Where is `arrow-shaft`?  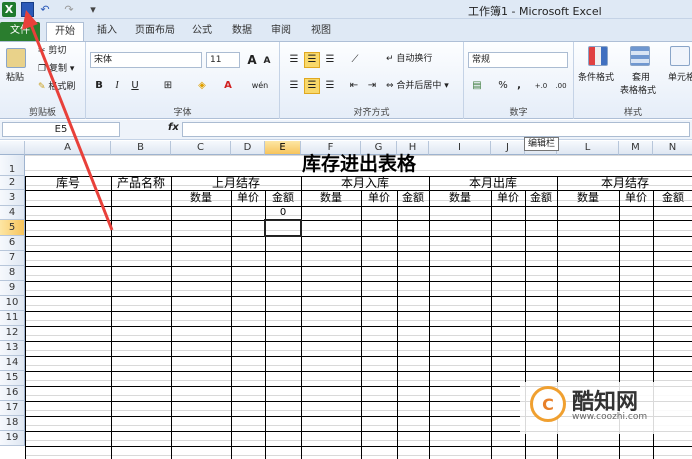 arrow-shaft is located at coordinates (71, 126).